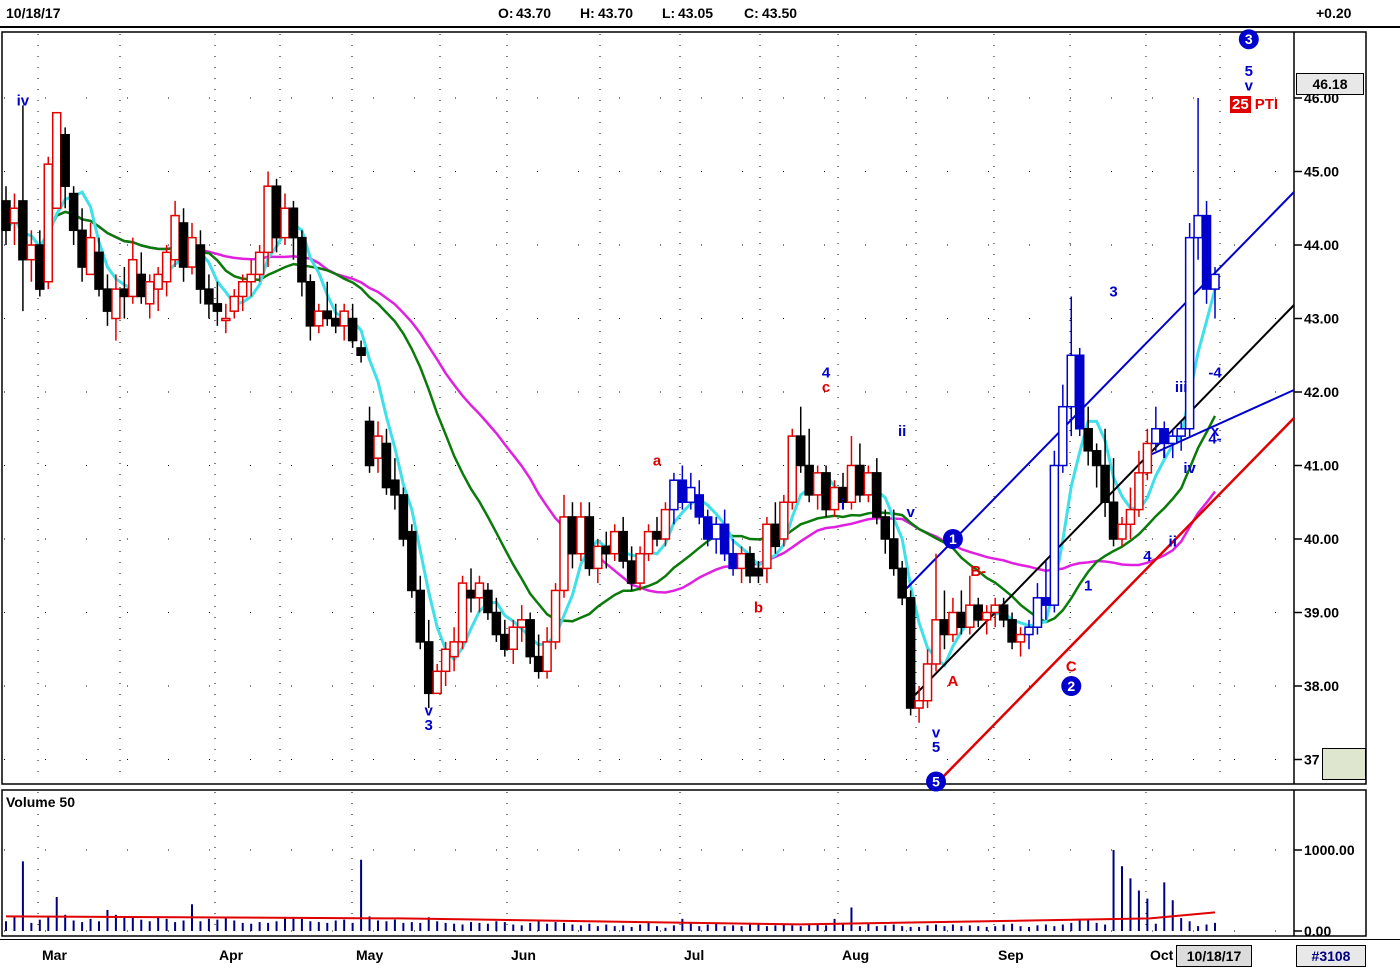 The width and height of the screenshot is (1400, 970). Describe the element at coordinates (1321, 686) in the screenshot. I see `price-tick-label: 38.00` at that location.